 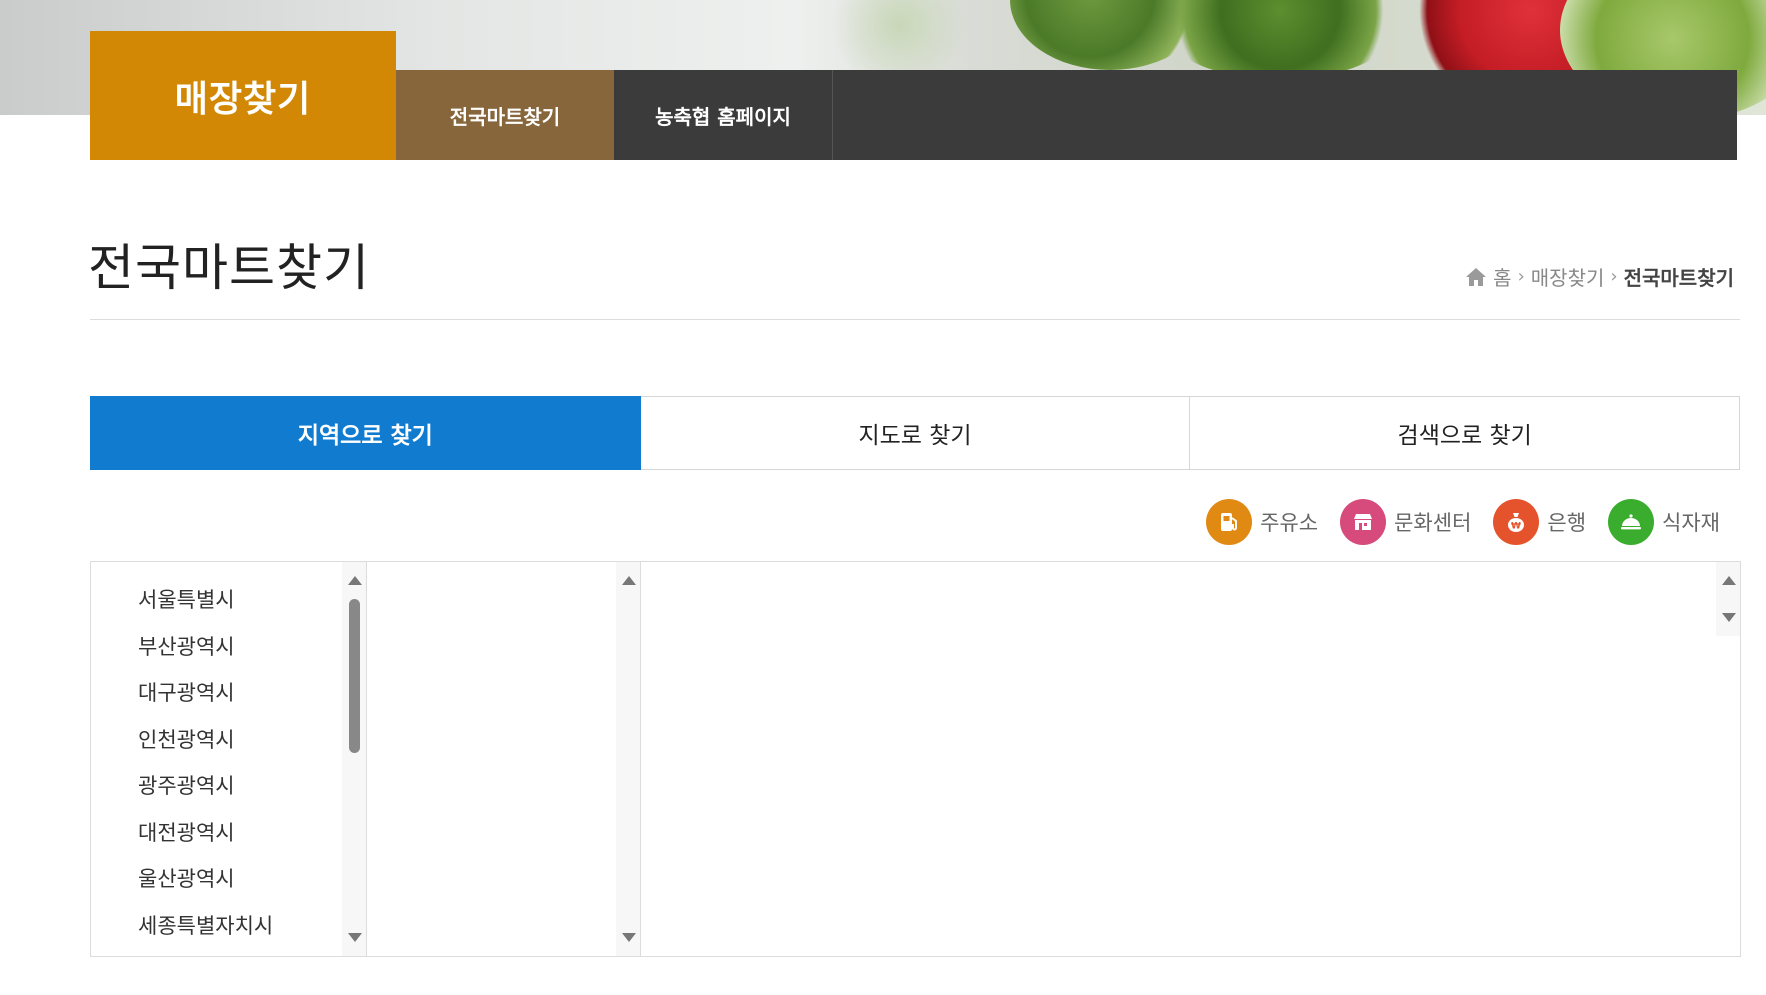 What do you see at coordinates (1728, 599) in the screenshot?
I see `store-scrollbar` at bounding box center [1728, 599].